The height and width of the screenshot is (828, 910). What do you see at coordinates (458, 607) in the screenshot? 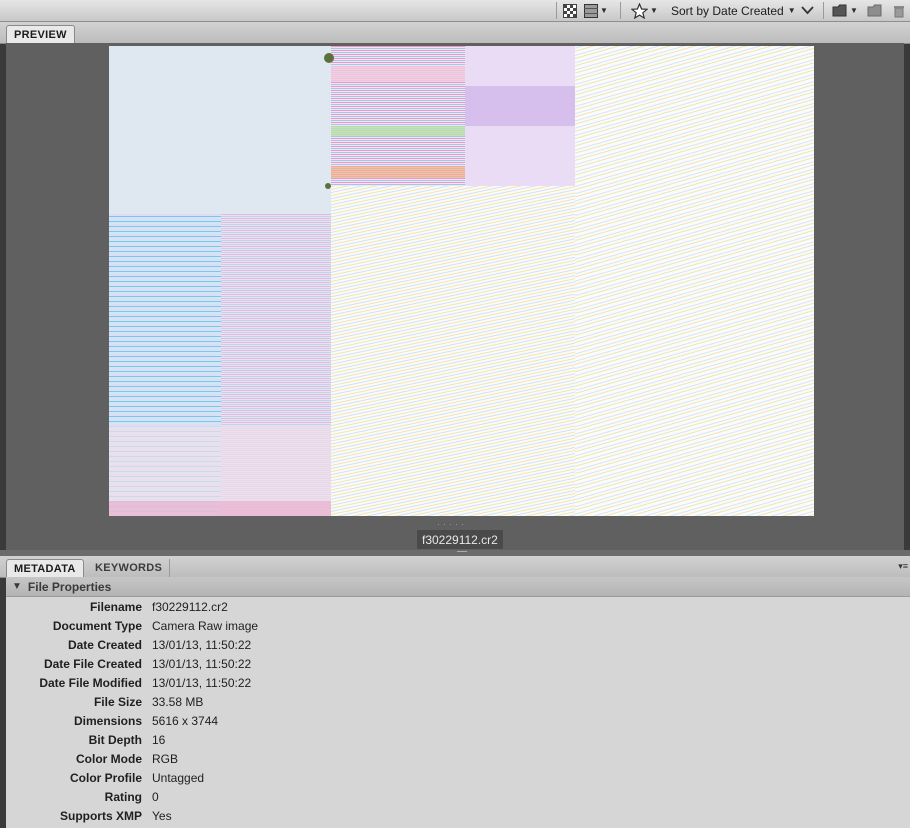
I see `metadata-row: Filename f30229112.cr2` at bounding box center [458, 607].